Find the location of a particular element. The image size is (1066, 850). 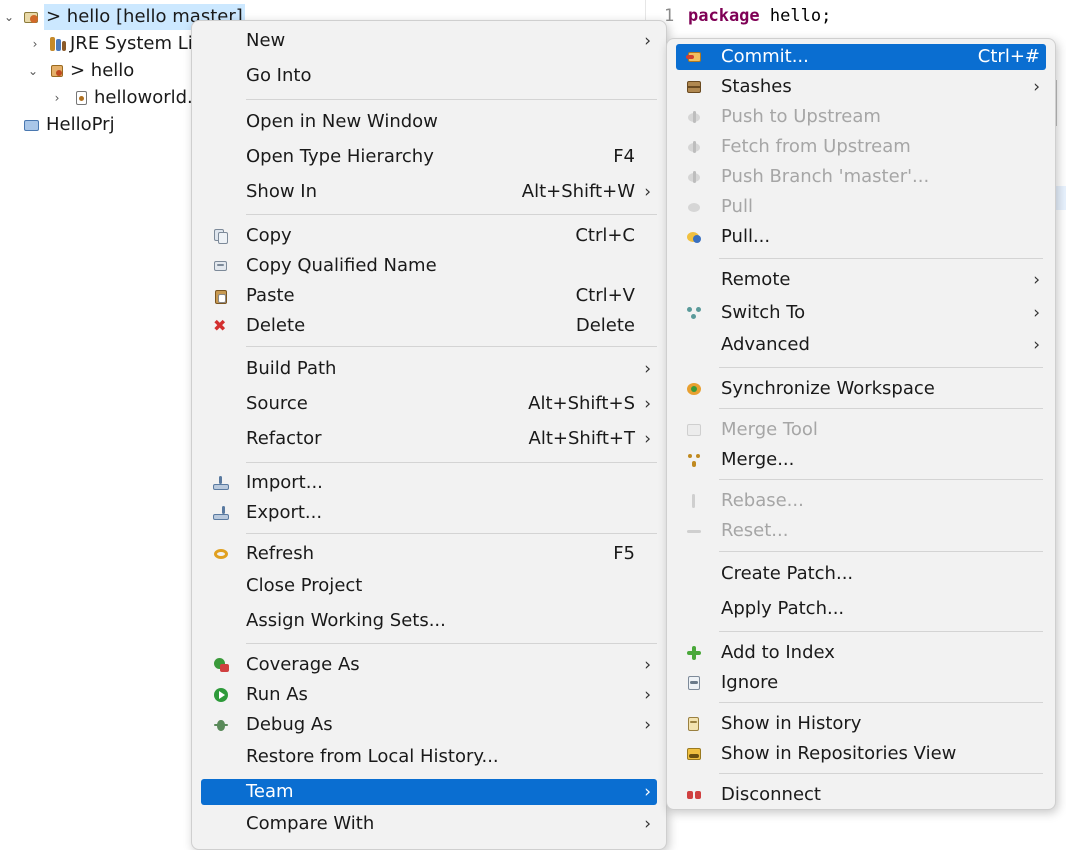

shortcut-label: Alt+Shift+S is located at coordinates (581, 403).